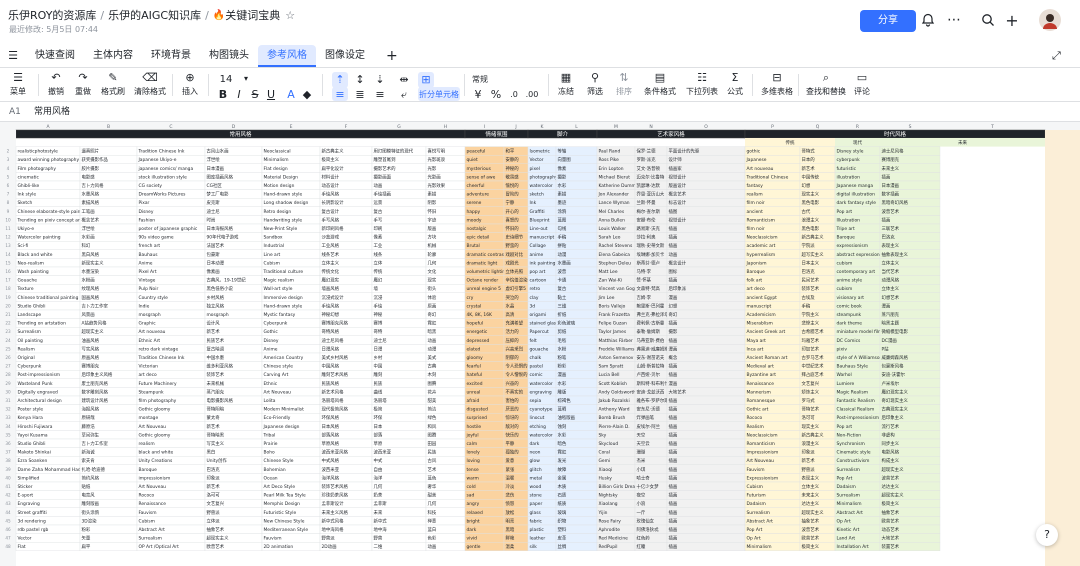  I want to click on row-number: 4, so click(8, 168).